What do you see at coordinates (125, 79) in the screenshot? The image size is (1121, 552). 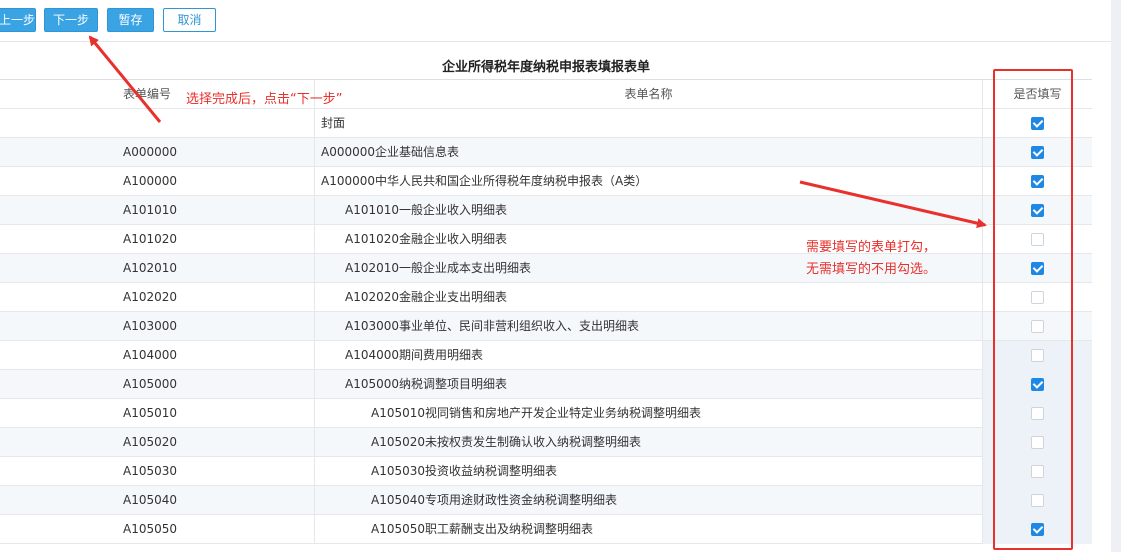 I see `arrow-to-next-button` at bounding box center [125, 79].